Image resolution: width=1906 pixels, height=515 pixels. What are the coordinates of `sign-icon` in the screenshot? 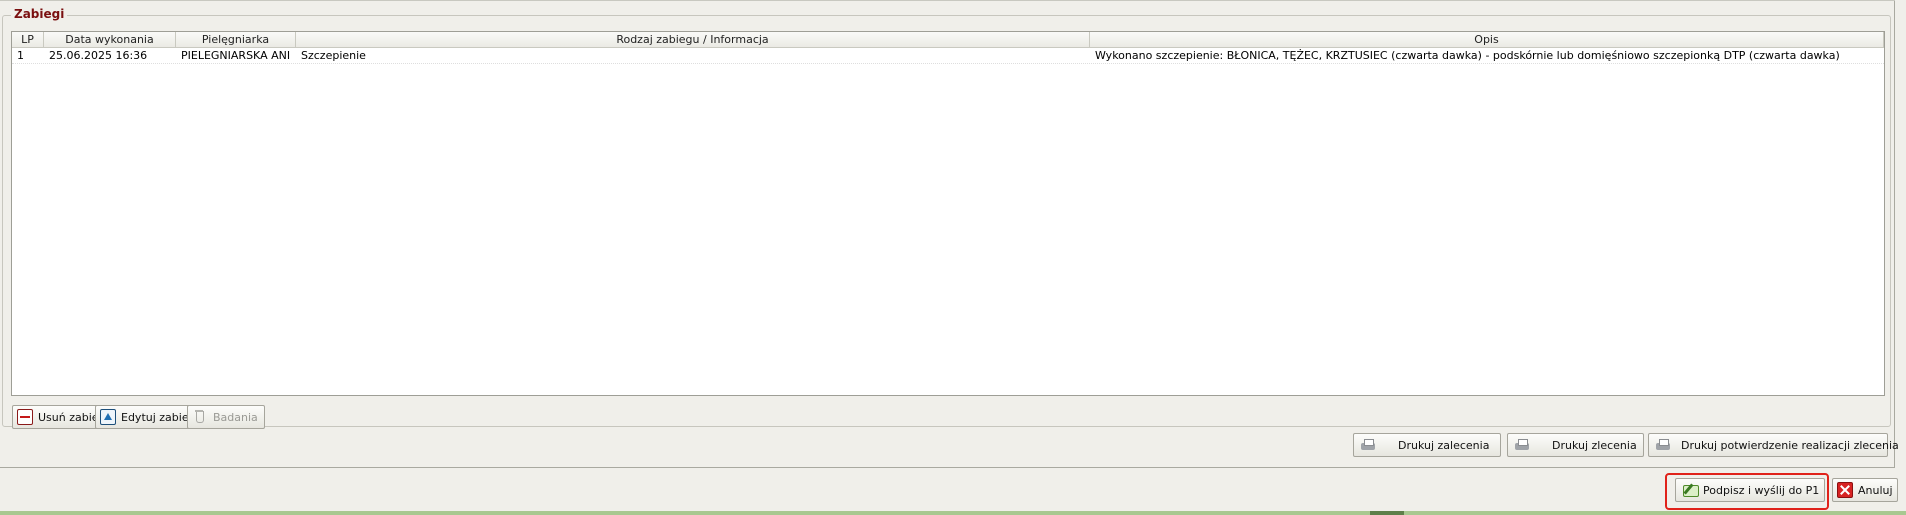 It's located at (1690, 490).